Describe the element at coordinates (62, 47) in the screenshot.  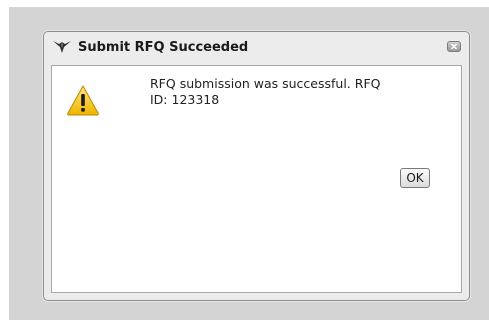
I see `app-logo-icon` at that location.